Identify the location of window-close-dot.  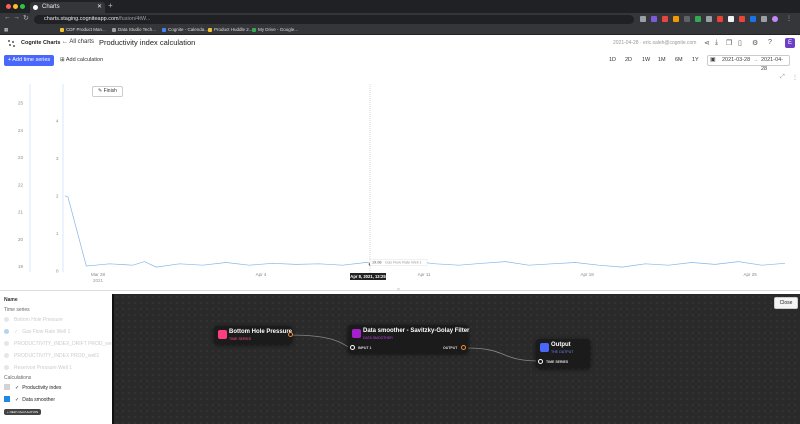
(8, 6).